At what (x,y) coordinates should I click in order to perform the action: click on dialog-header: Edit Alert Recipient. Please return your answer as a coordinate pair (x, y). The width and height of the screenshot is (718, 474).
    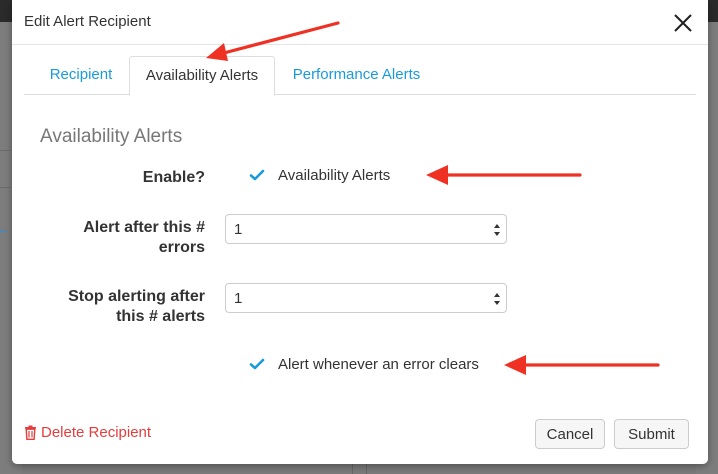
    Looking at the image, I should click on (360, 22).